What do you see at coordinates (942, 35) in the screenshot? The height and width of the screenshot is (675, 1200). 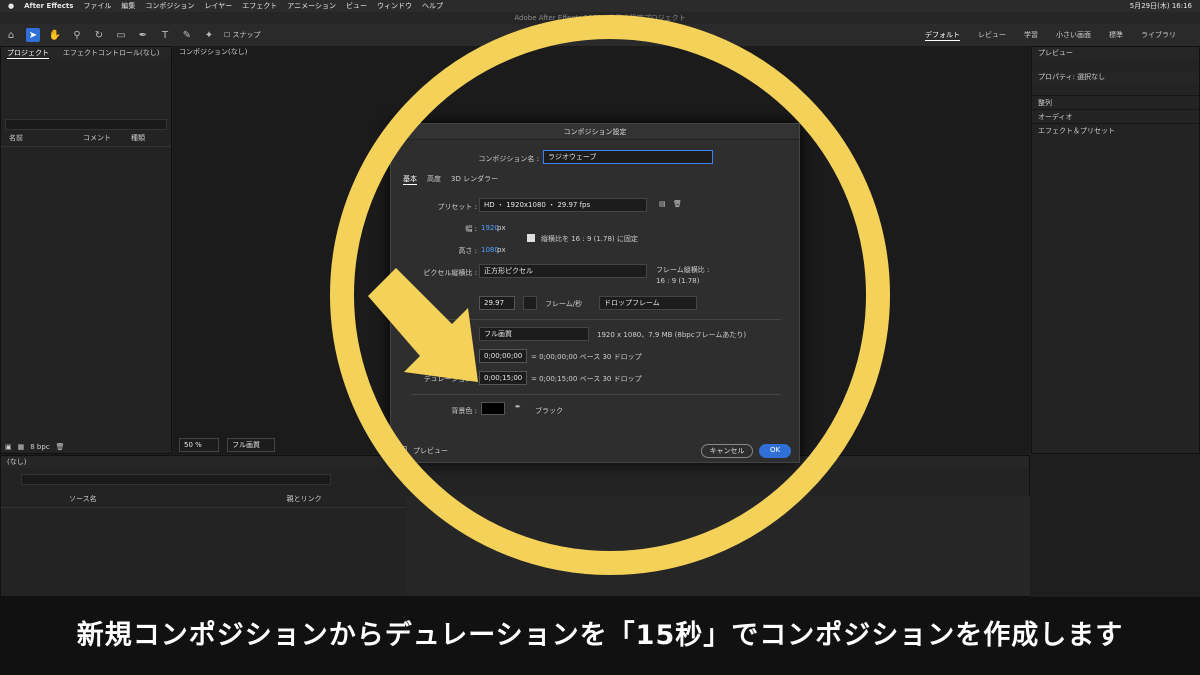 I see `workspace-default: デフォルト` at bounding box center [942, 35].